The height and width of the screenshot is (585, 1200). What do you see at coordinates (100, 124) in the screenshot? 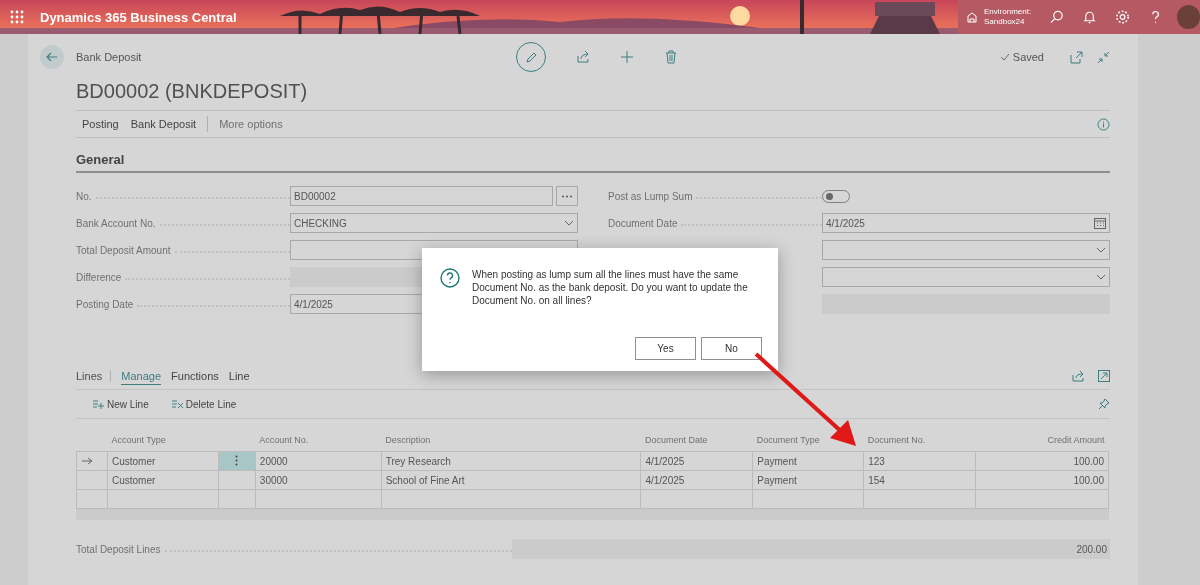
I see `action-menu: Posting` at bounding box center [100, 124].